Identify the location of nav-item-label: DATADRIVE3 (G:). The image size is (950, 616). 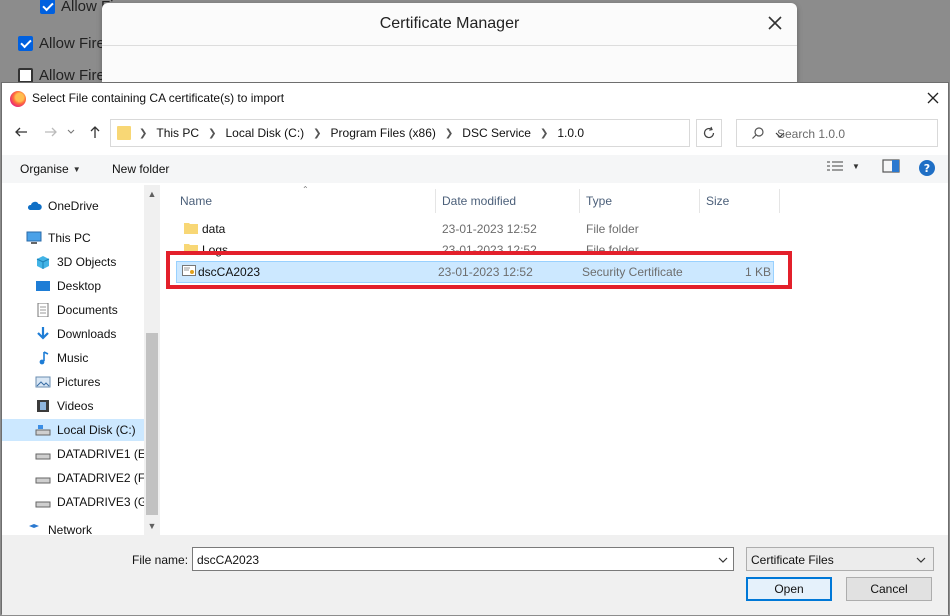
(106, 502).